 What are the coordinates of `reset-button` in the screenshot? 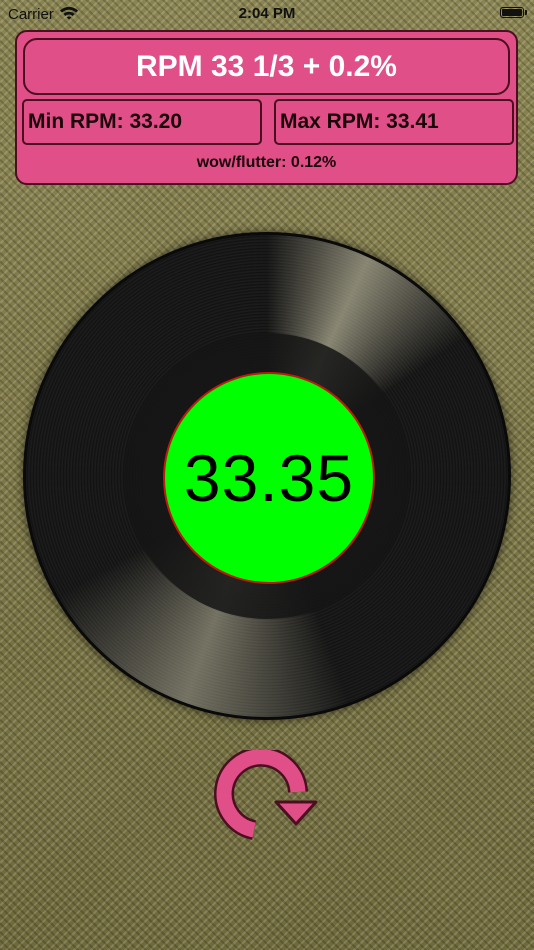 It's located at (267, 794).